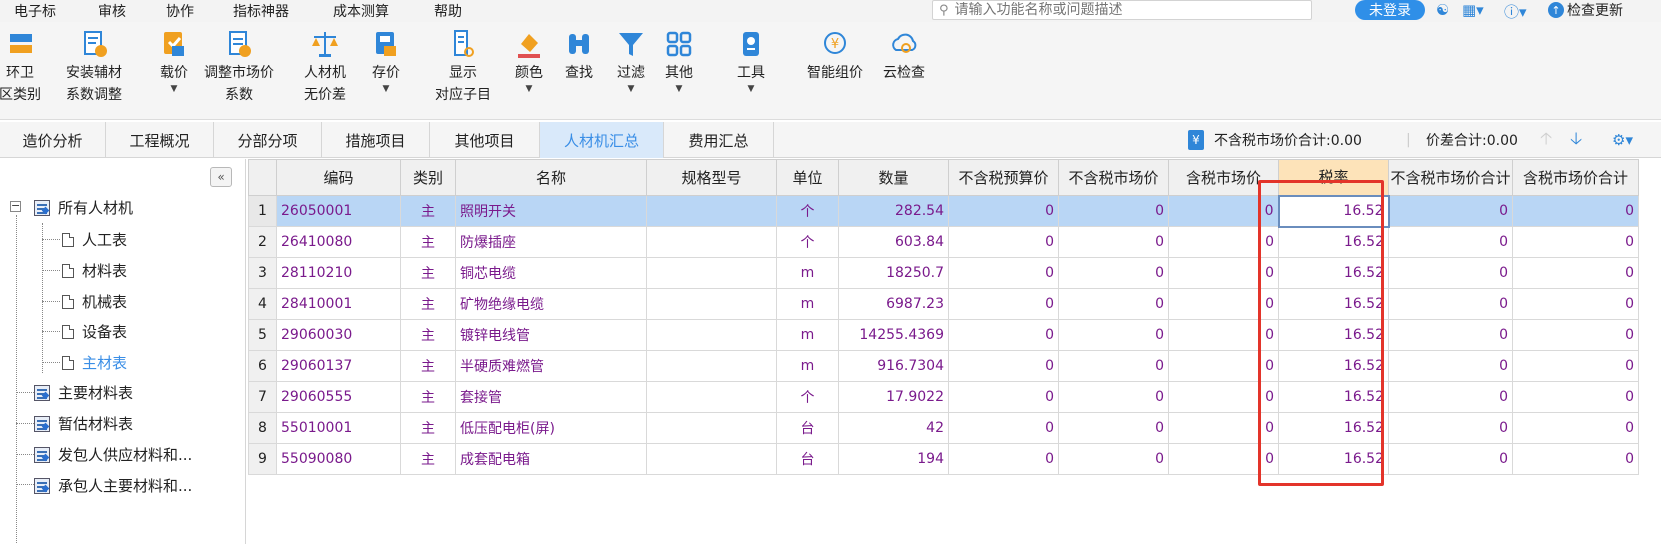  Describe the element at coordinates (112, 11) in the screenshot. I see `menu-item-review: 审核` at that location.